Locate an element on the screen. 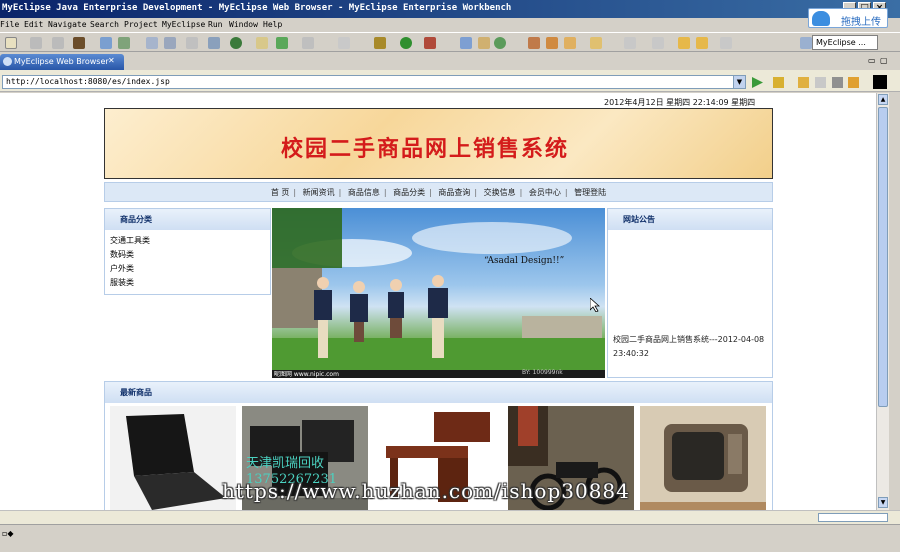  product-vintage-tv is located at coordinates (703, 458).